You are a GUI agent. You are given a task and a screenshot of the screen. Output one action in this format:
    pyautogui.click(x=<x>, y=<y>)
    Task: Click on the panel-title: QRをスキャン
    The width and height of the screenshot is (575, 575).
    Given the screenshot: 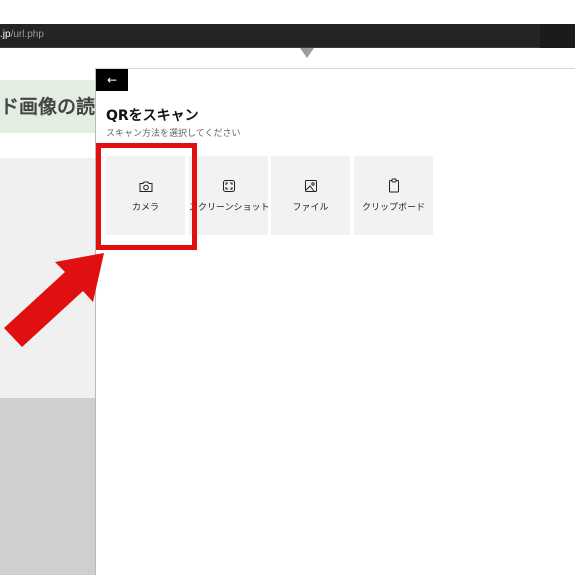 What is the action you would take?
    pyautogui.click(x=152, y=116)
    